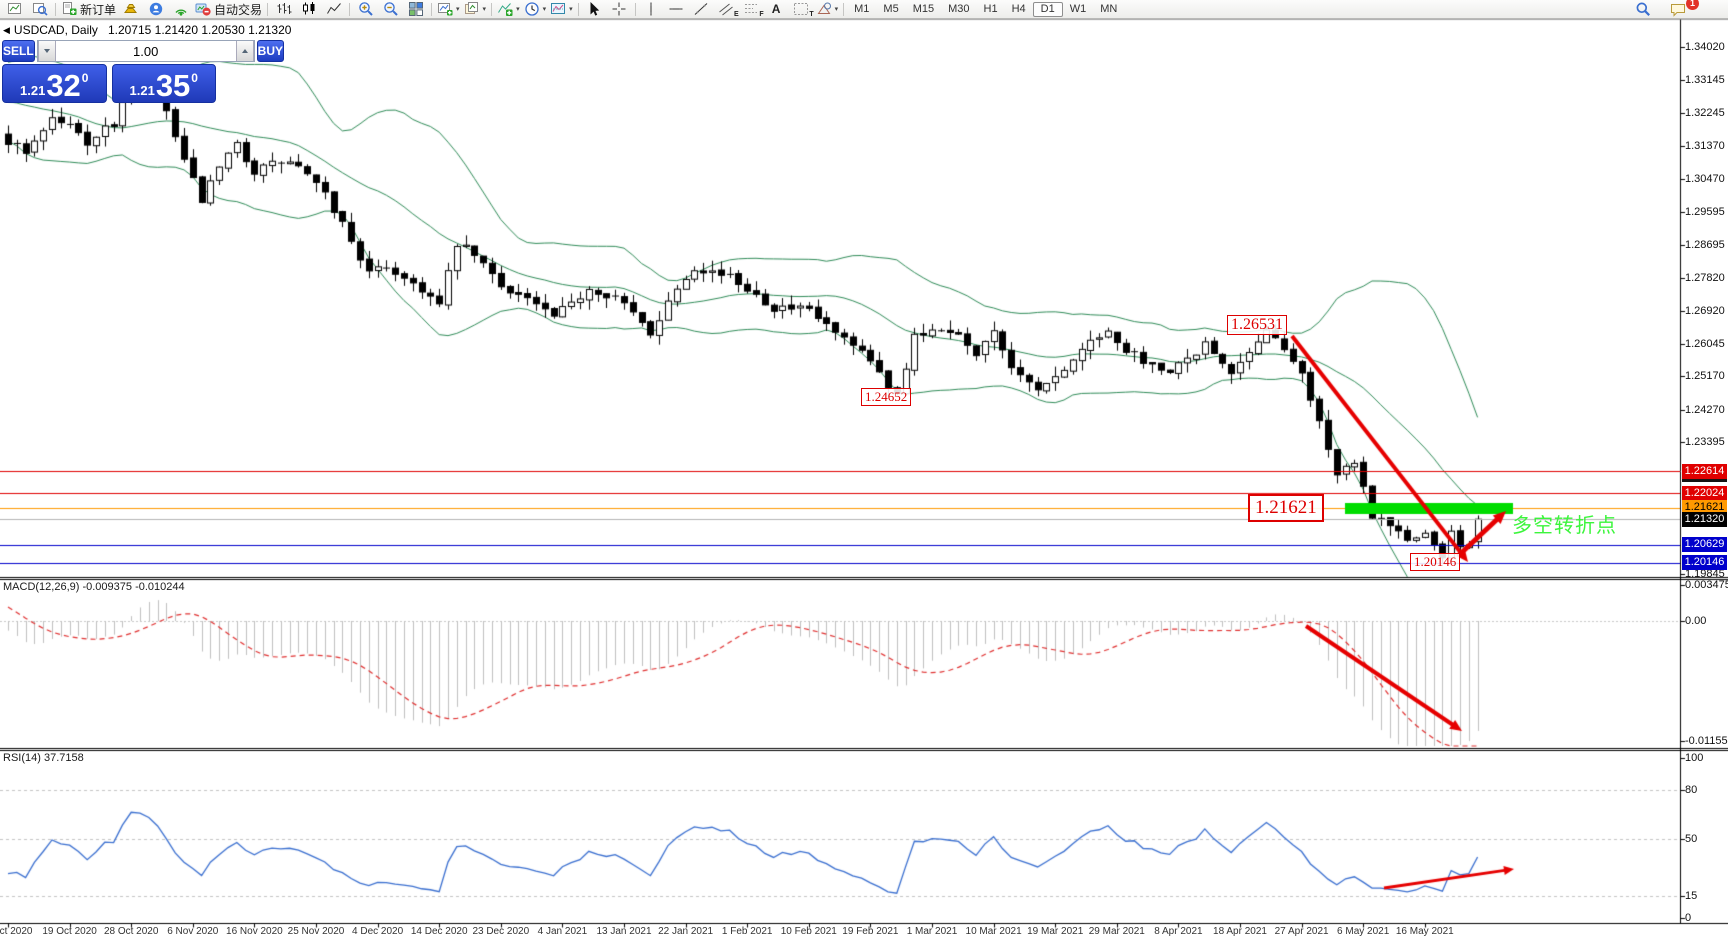  I want to click on timeframe-button-MN: MN, so click(1108, 9).